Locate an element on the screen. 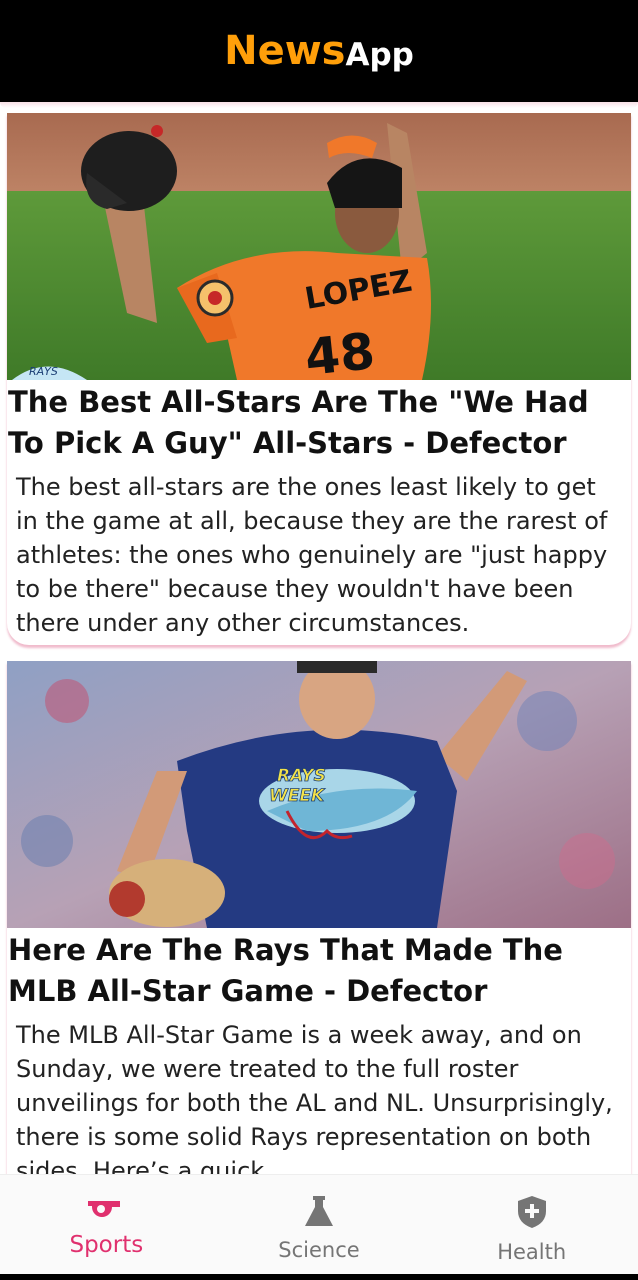  nav-item-science: Science is located at coordinates (319, 1225).